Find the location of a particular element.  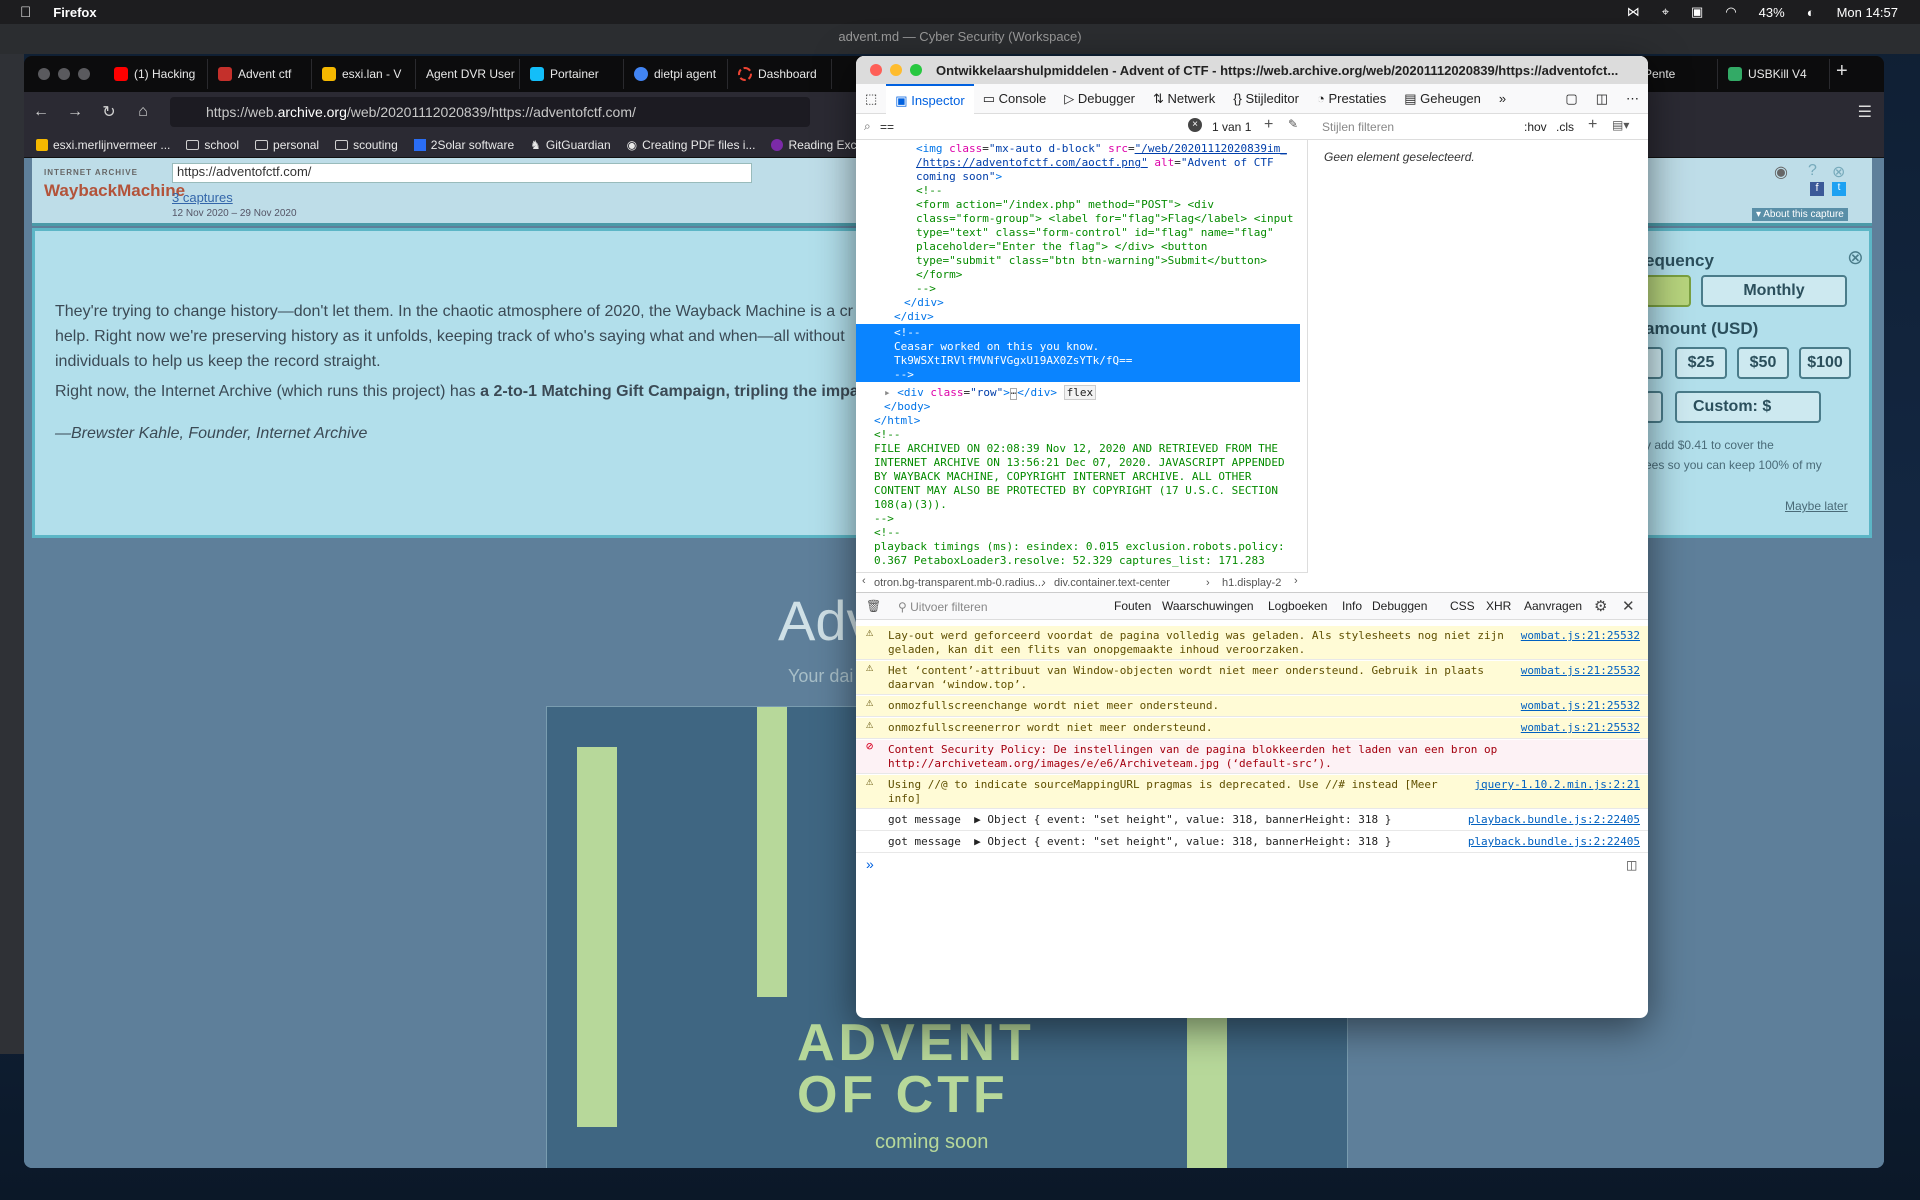

eyedropper-icon: ✎ is located at coordinates (1293, 124).